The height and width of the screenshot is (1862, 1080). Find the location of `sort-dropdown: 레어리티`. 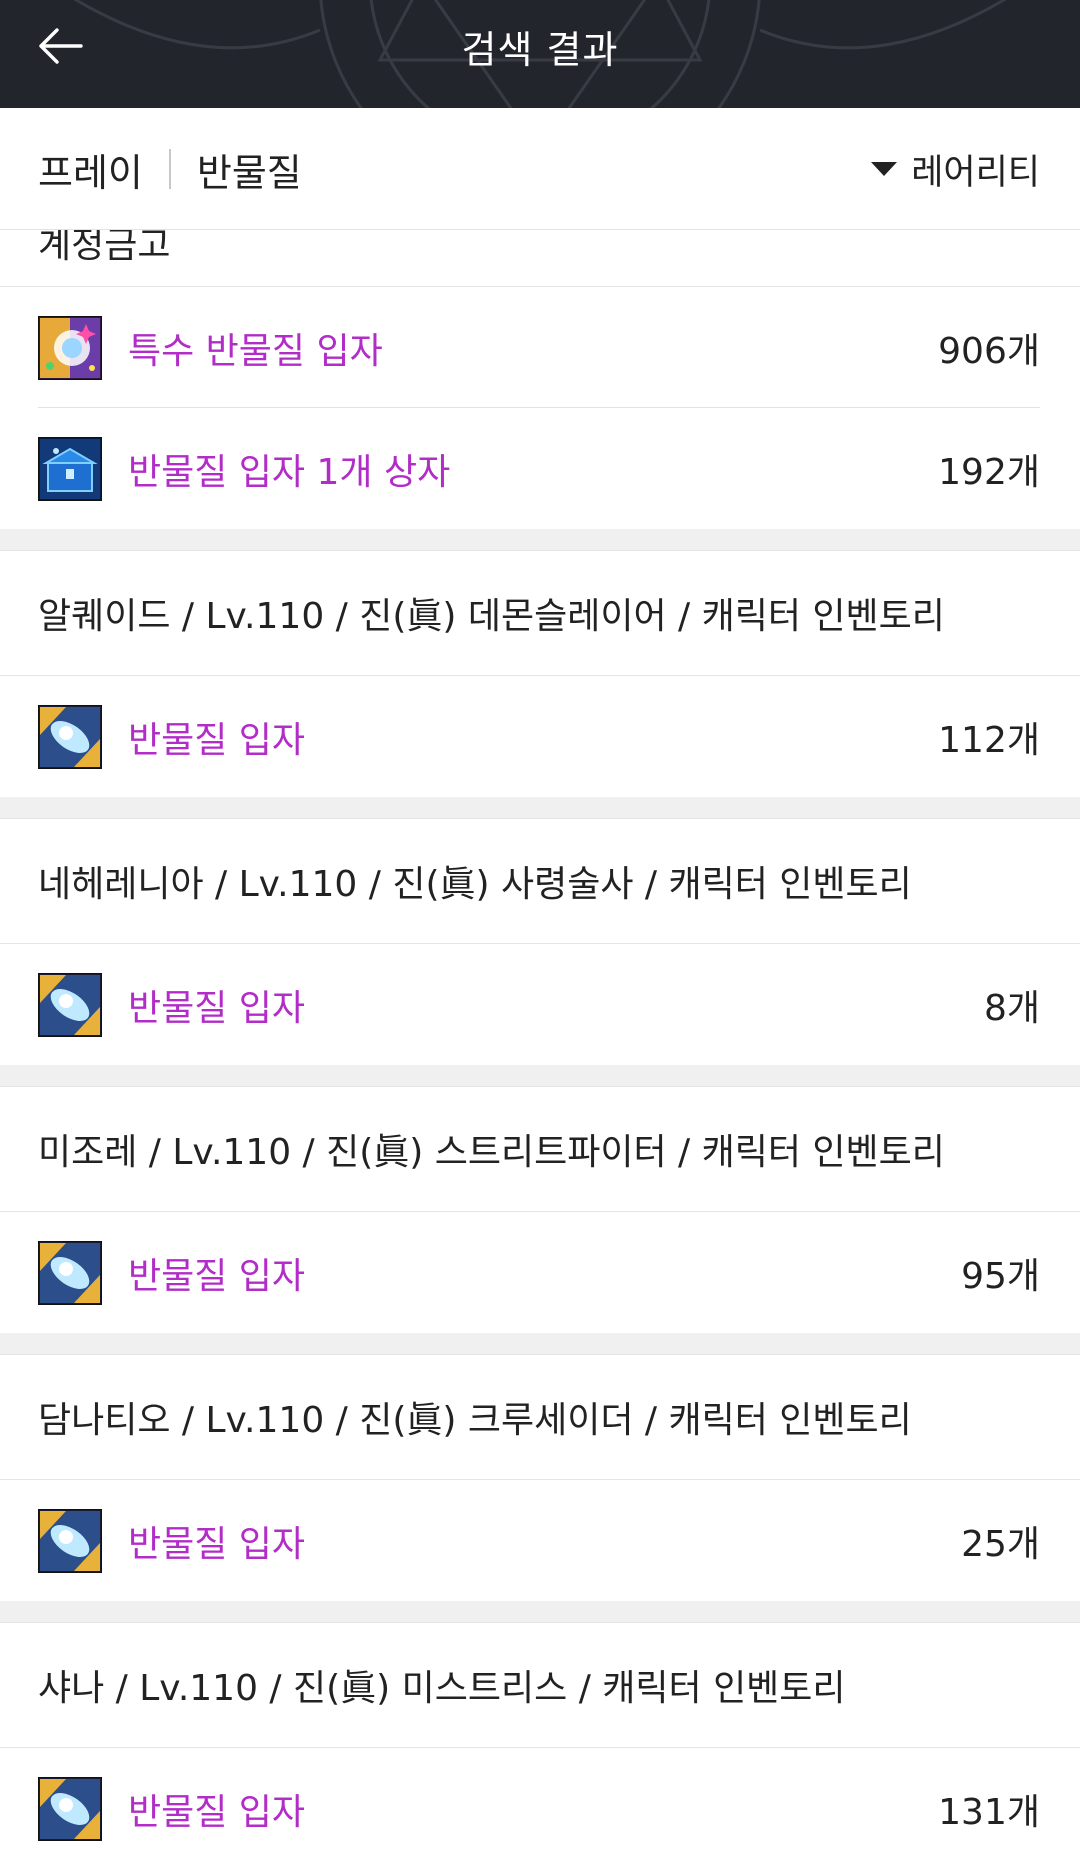

sort-dropdown: 레어리티 is located at coordinates (955, 169).